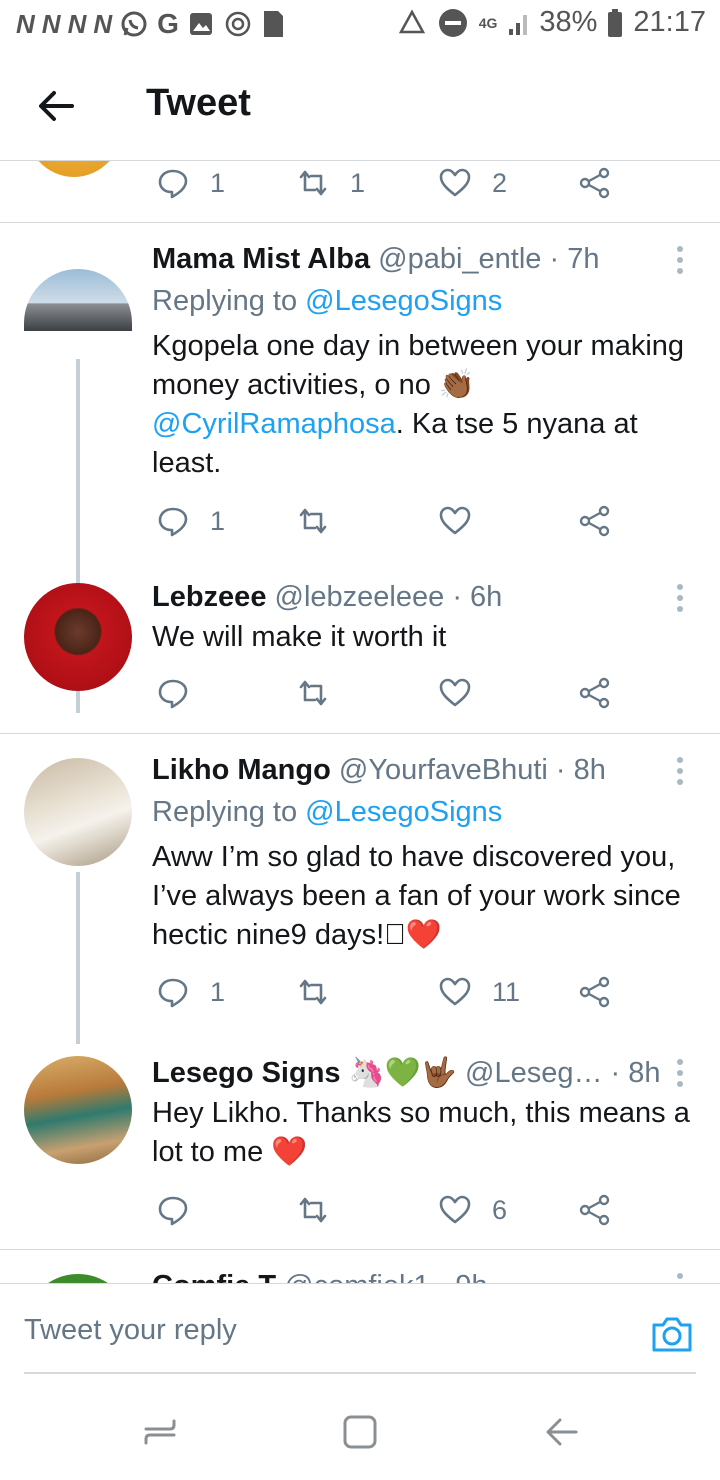  What do you see at coordinates (360, 1373) in the screenshot?
I see `reply-input-underline` at bounding box center [360, 1373].